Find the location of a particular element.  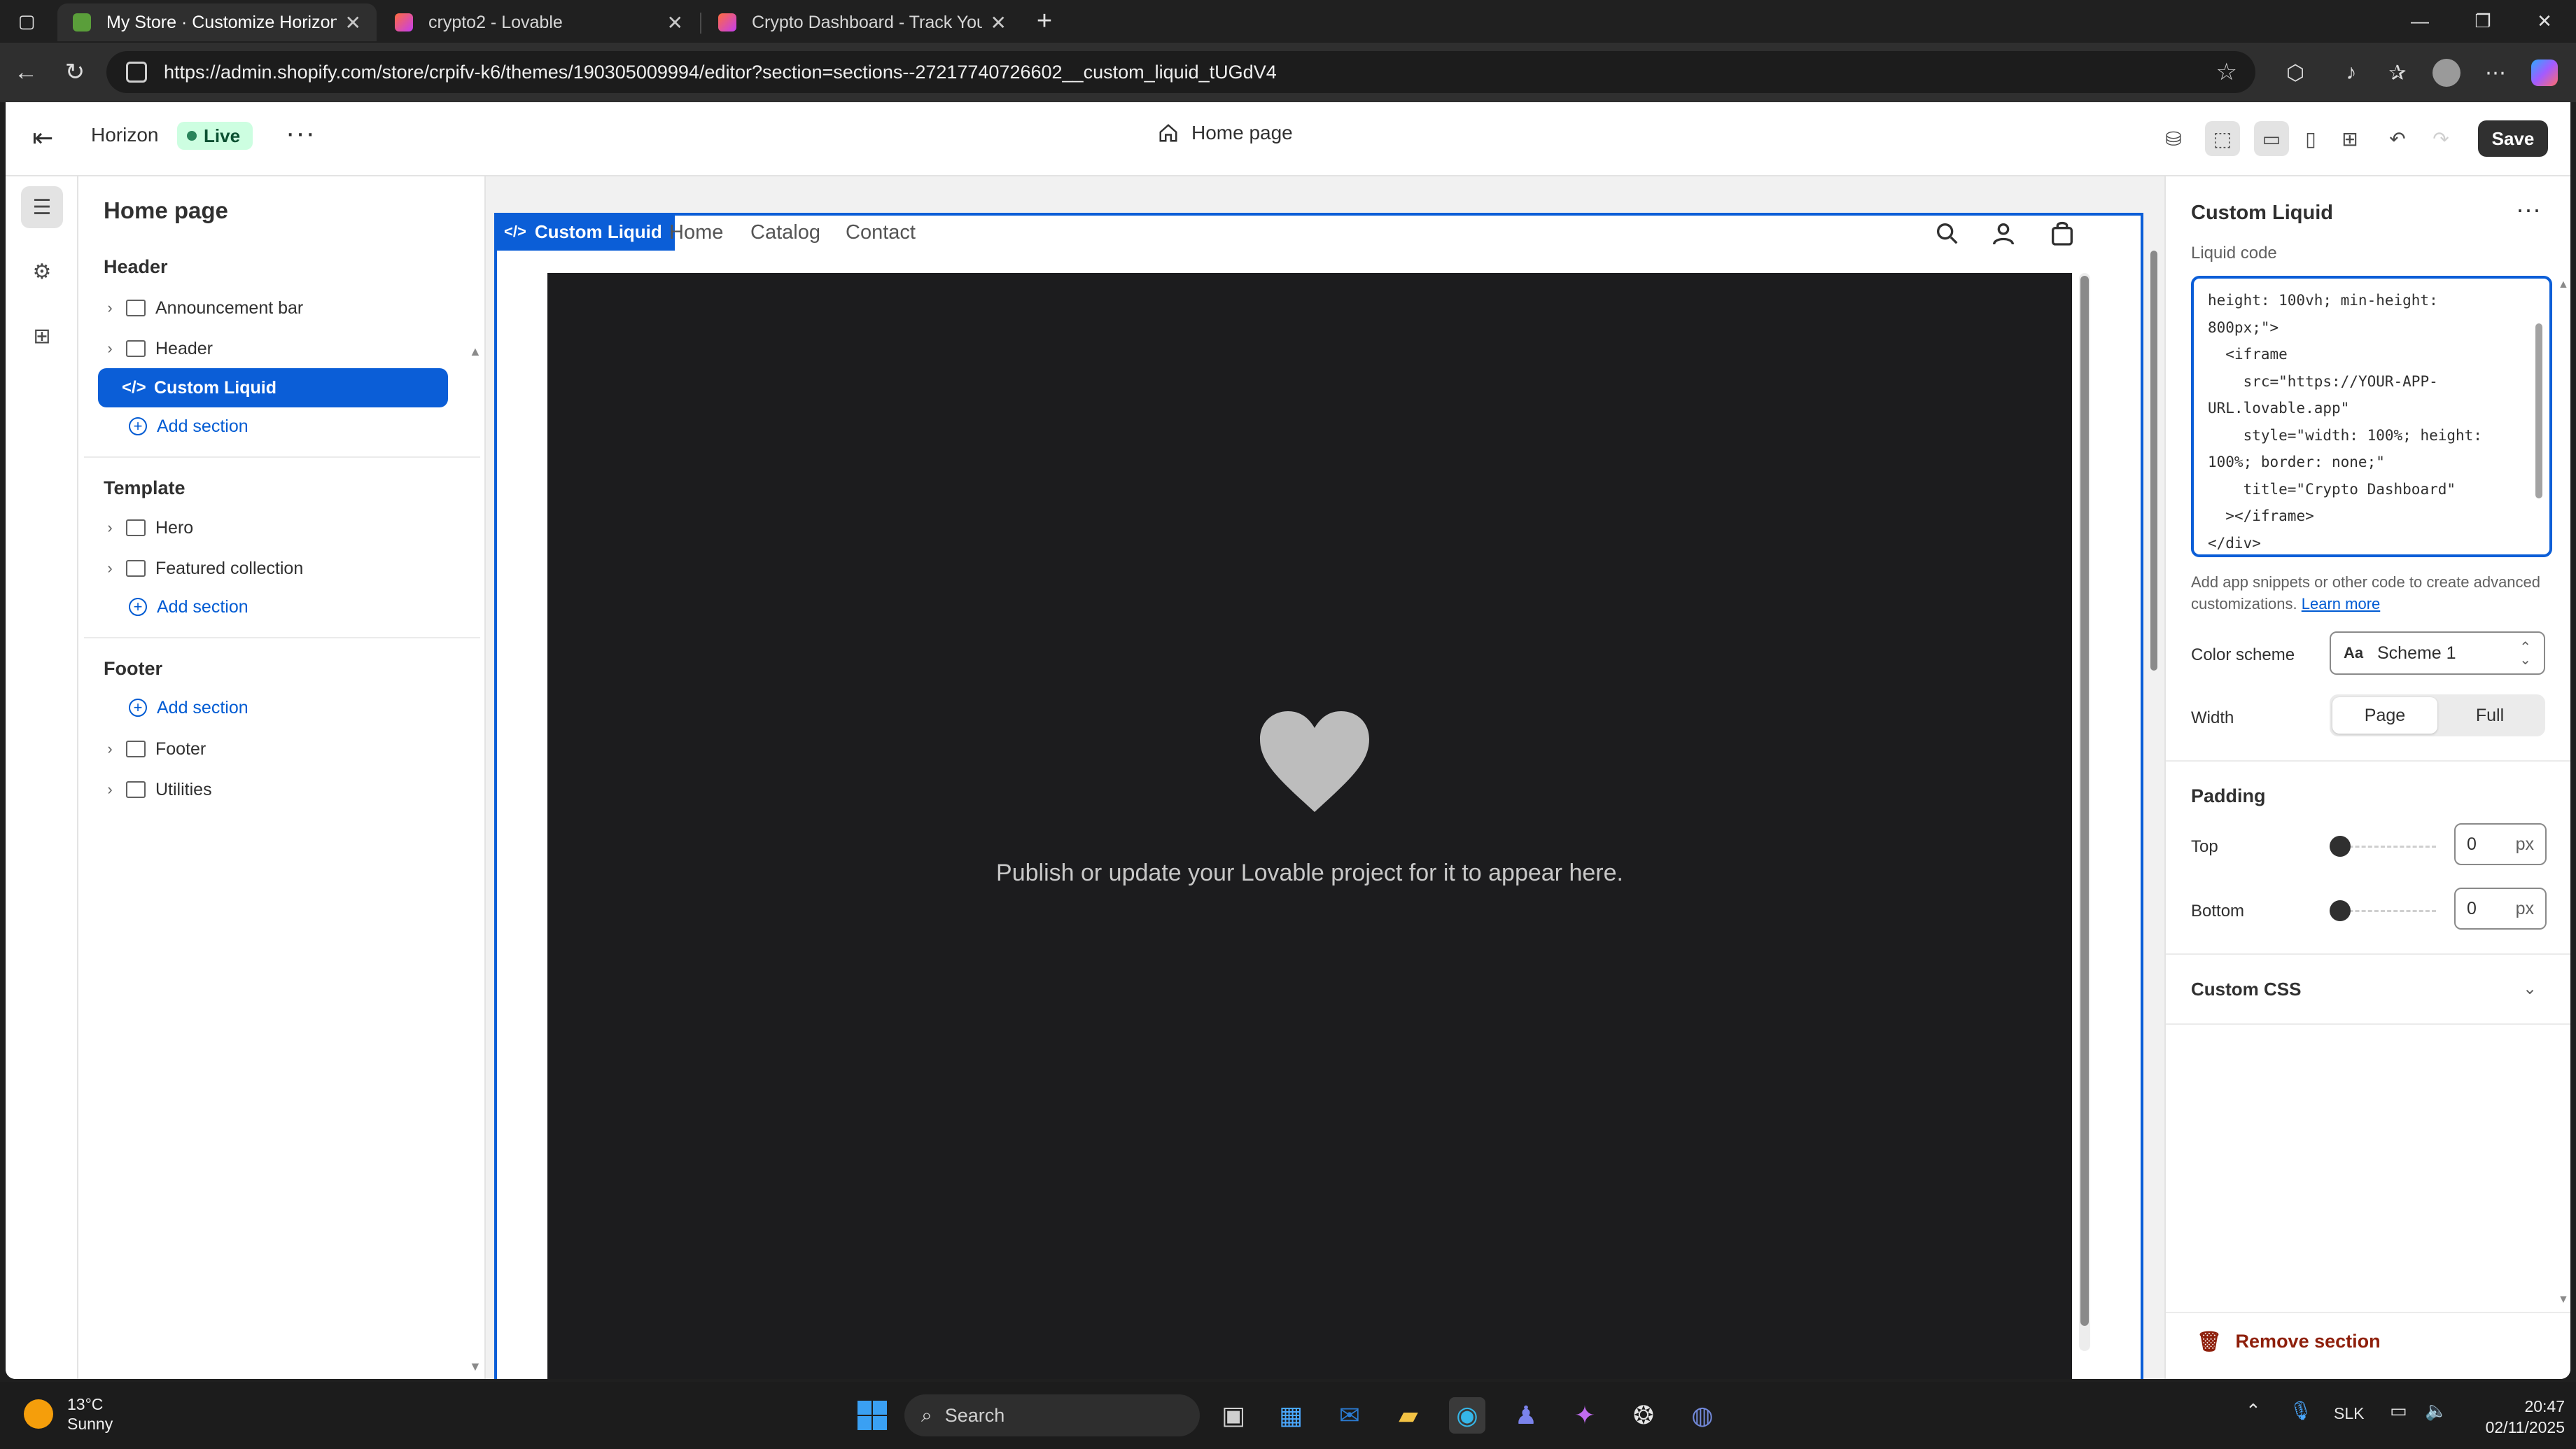

outlook-app-icon: ✉ is located at coordinates (1349, 1415).